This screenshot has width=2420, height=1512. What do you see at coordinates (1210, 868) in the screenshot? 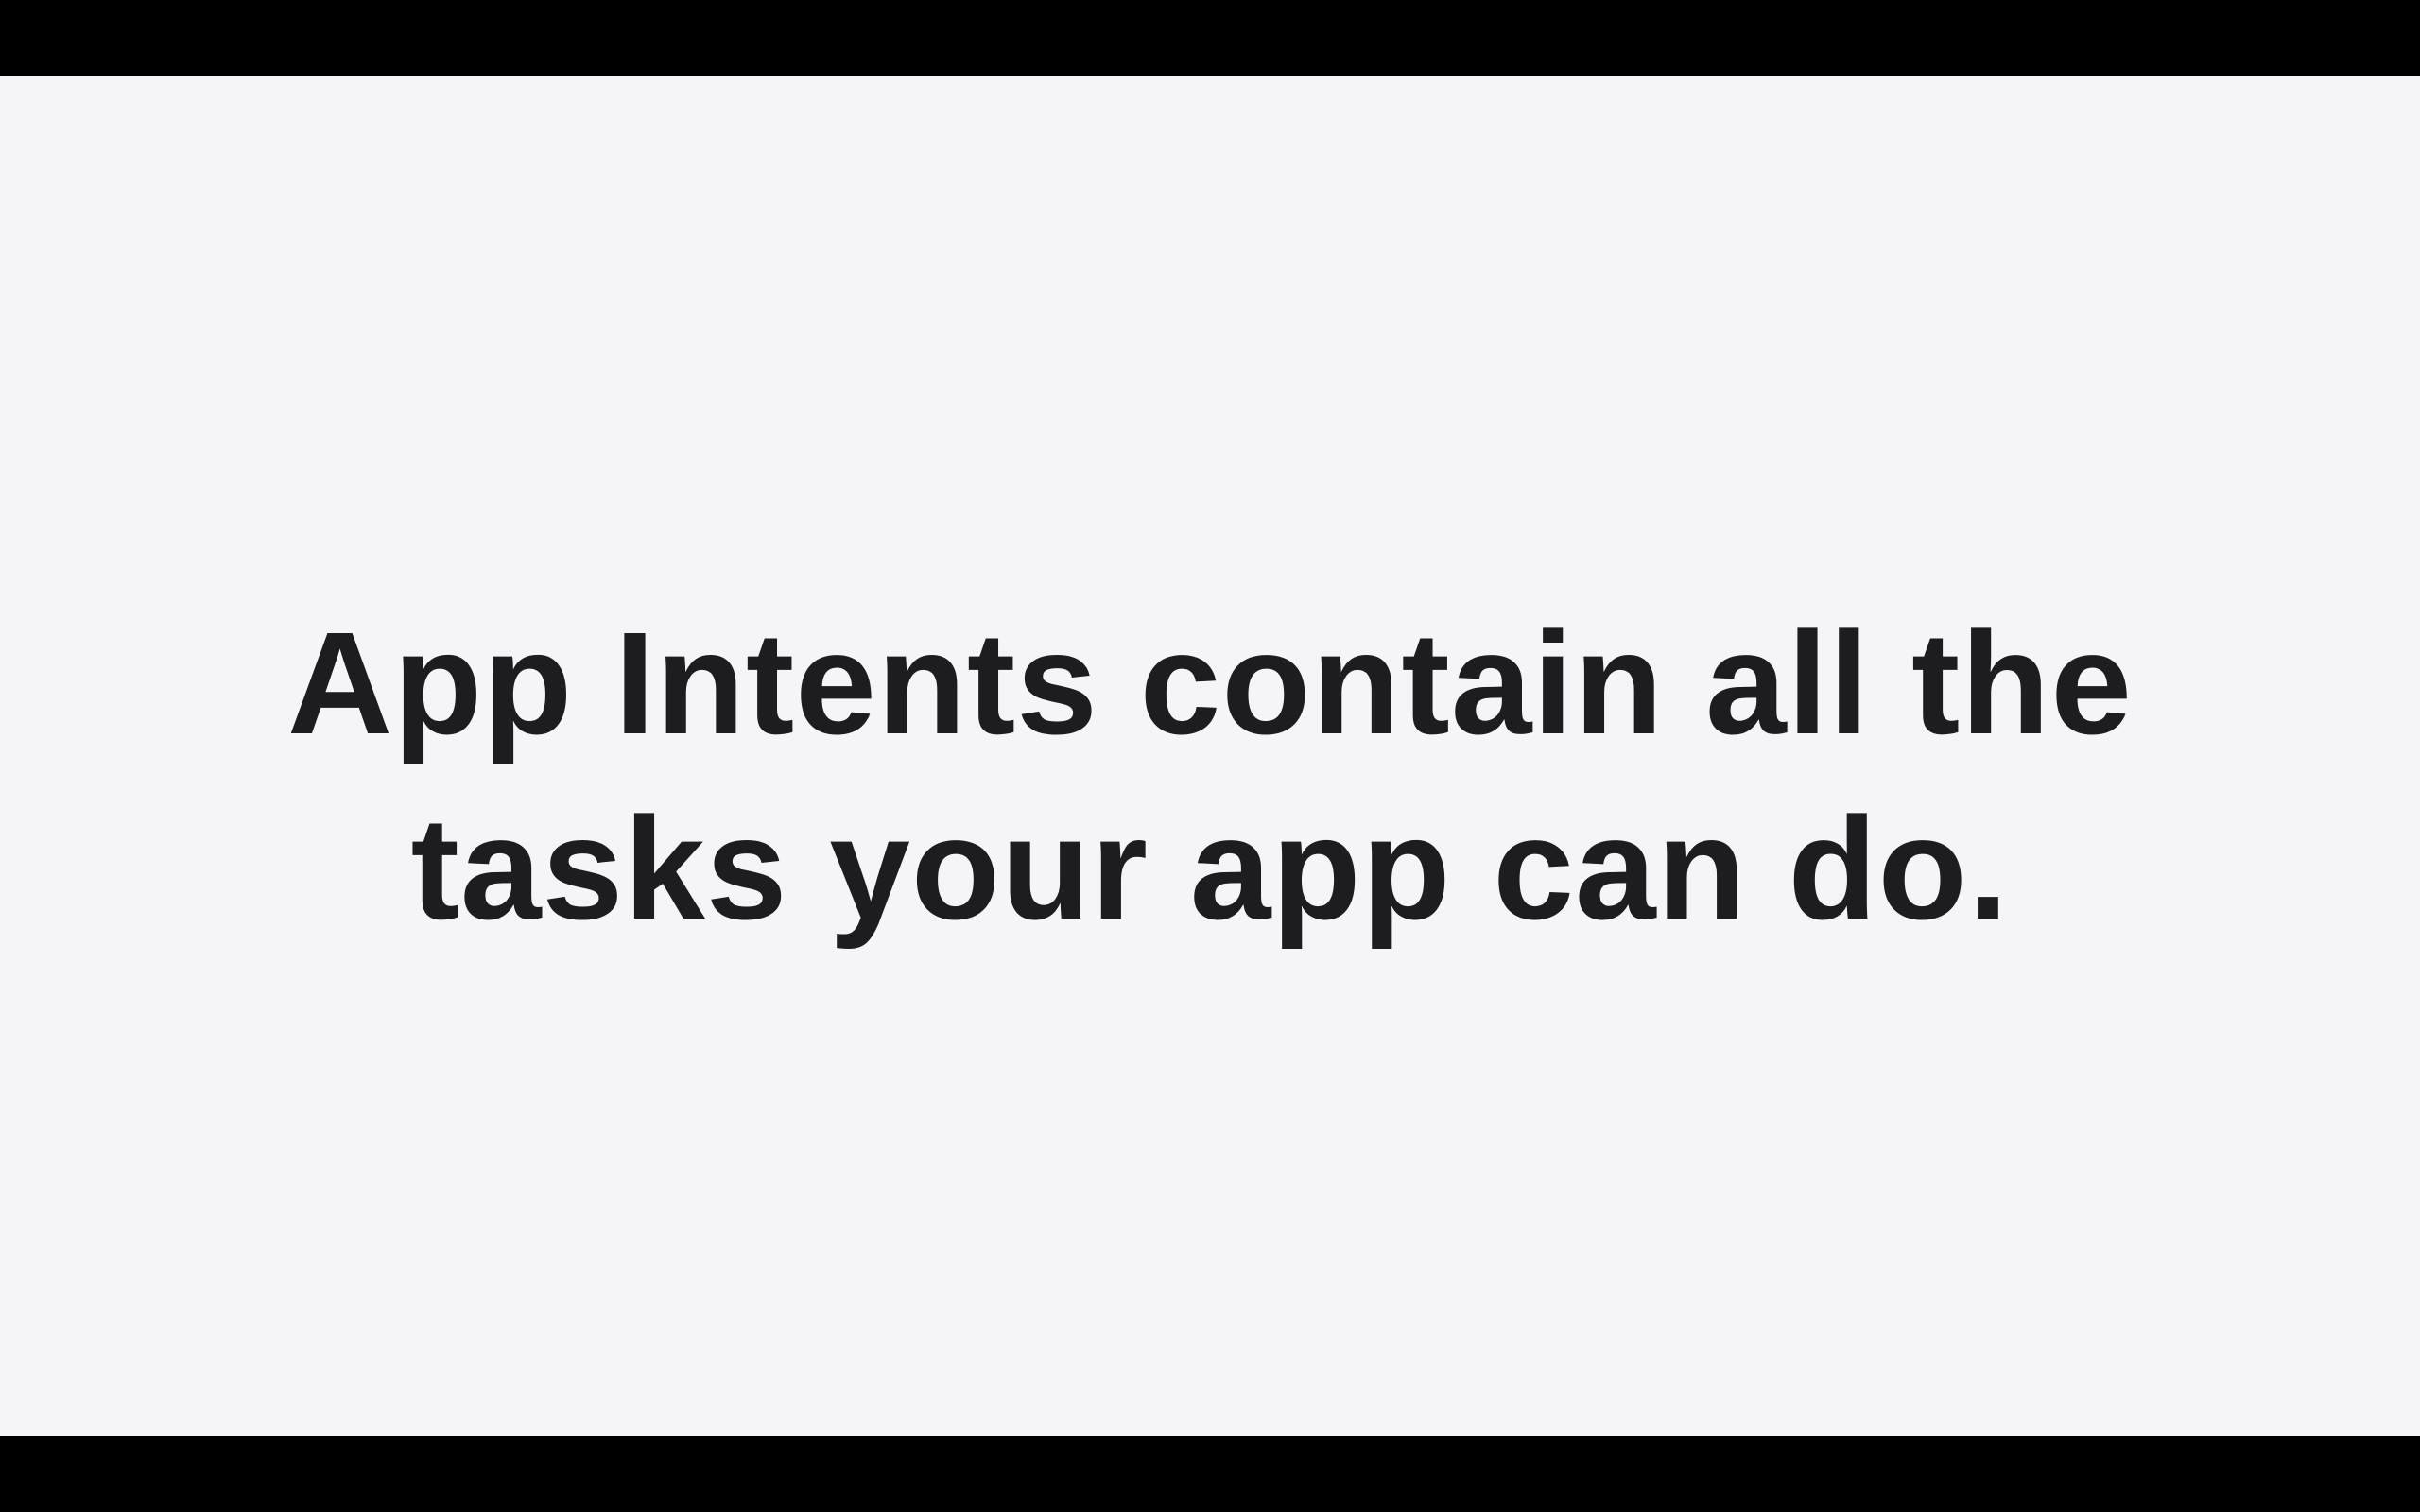
I see `caption-line-2: tasks your app can do.` at bounding box center [1210, 868].